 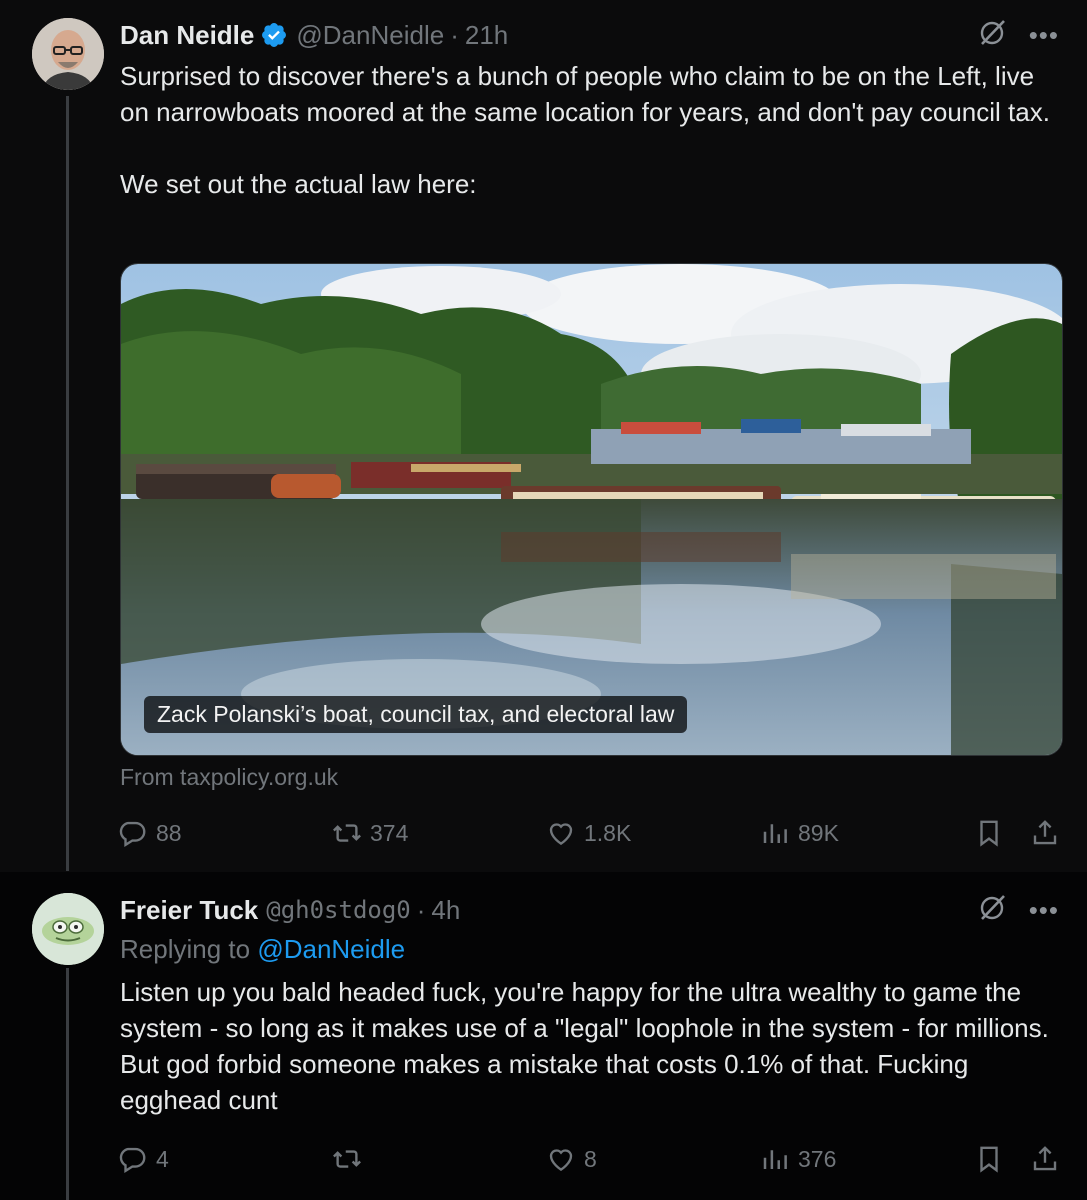 I want to click on reply-header: Freier Tuck @gh0stdog0 · 4h, so click(x=290, y=910).